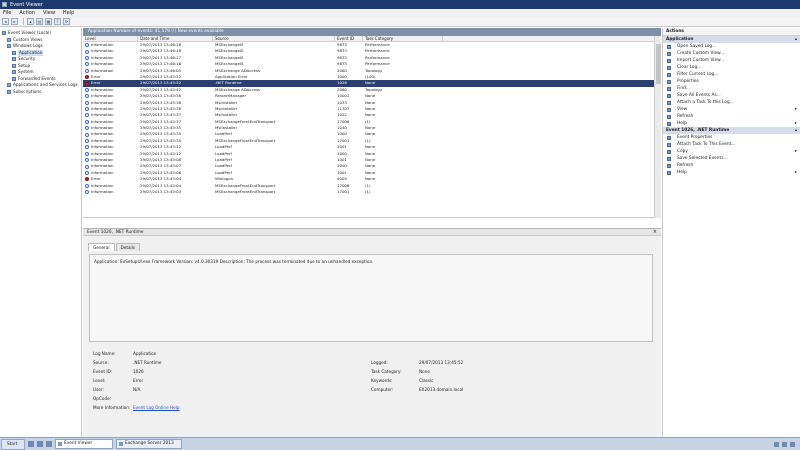  Describe the element at coordinates (382, 380) in the screenshot. I see `prop-label: Keywords:` at that location.